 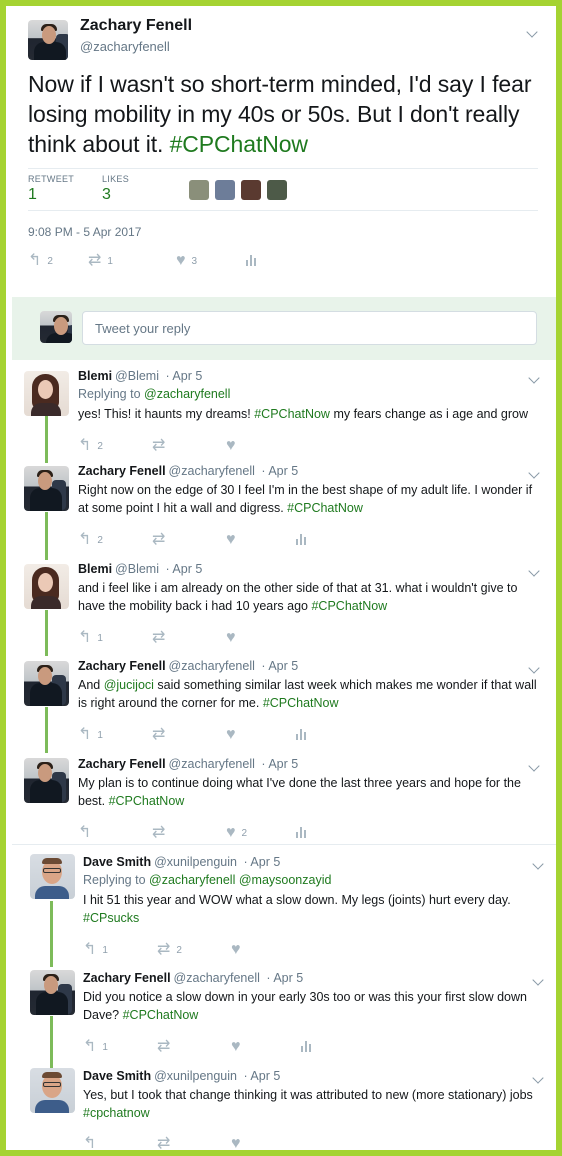 I want to click on mention-link: @maysoonzayid, so click(x=285, y=880).